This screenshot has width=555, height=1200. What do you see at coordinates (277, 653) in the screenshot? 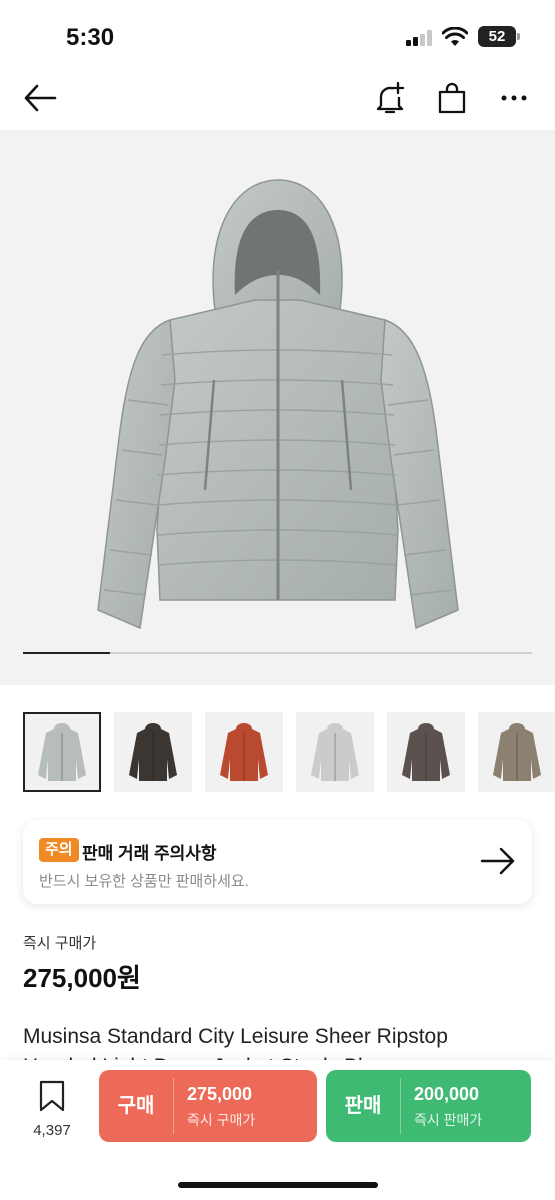
I see `image-progress-bar` at bounding box center [277, 653].